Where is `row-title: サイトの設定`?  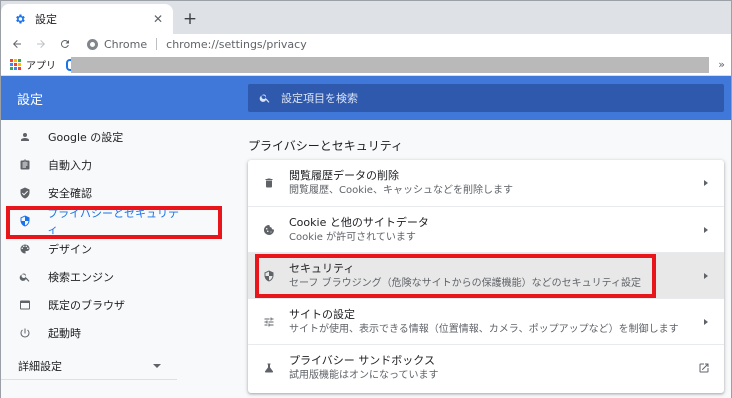 row-title: サイトの設定 is located at coordinates (322, 314).